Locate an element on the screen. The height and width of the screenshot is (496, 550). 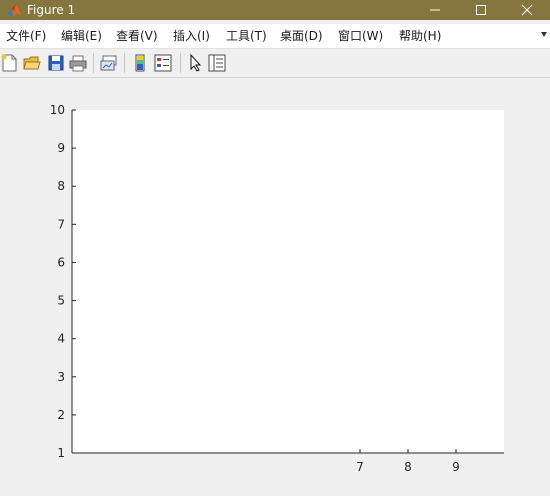
x-tick-label: 9 is located at coordinates (456, 467).